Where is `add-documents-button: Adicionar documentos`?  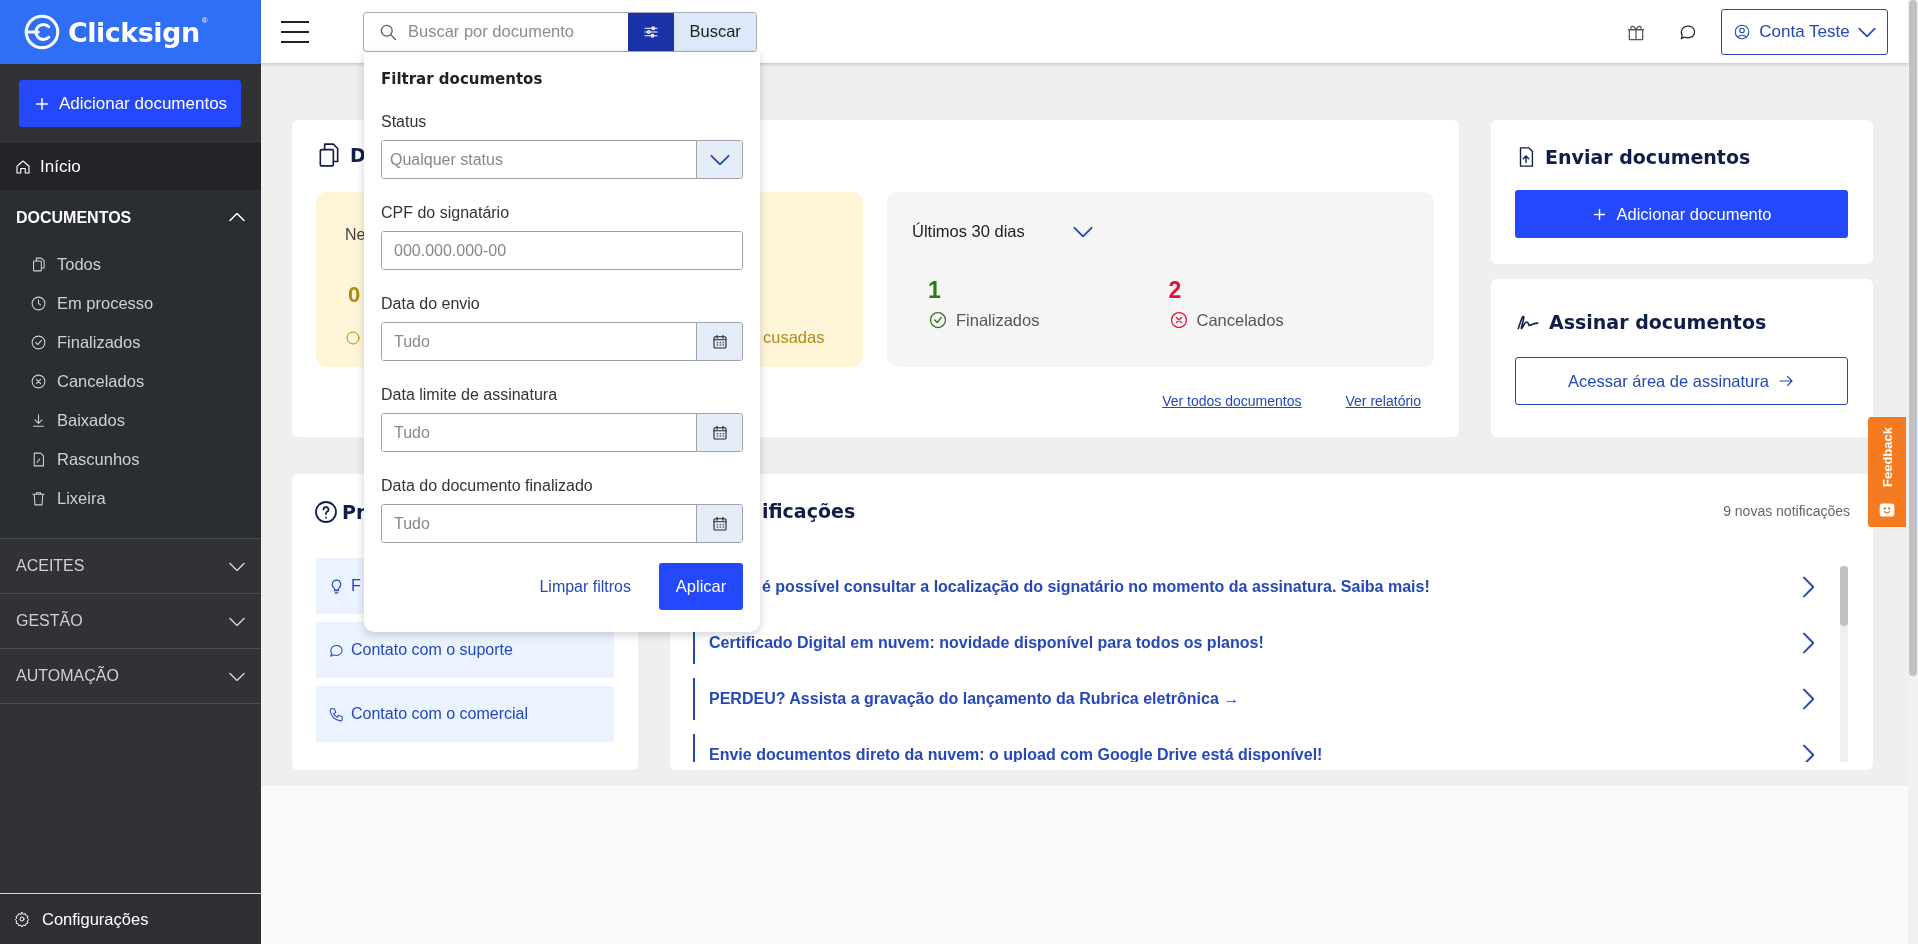 add-documents-button: Adicionar documentos is located at coordinates (130, 103).